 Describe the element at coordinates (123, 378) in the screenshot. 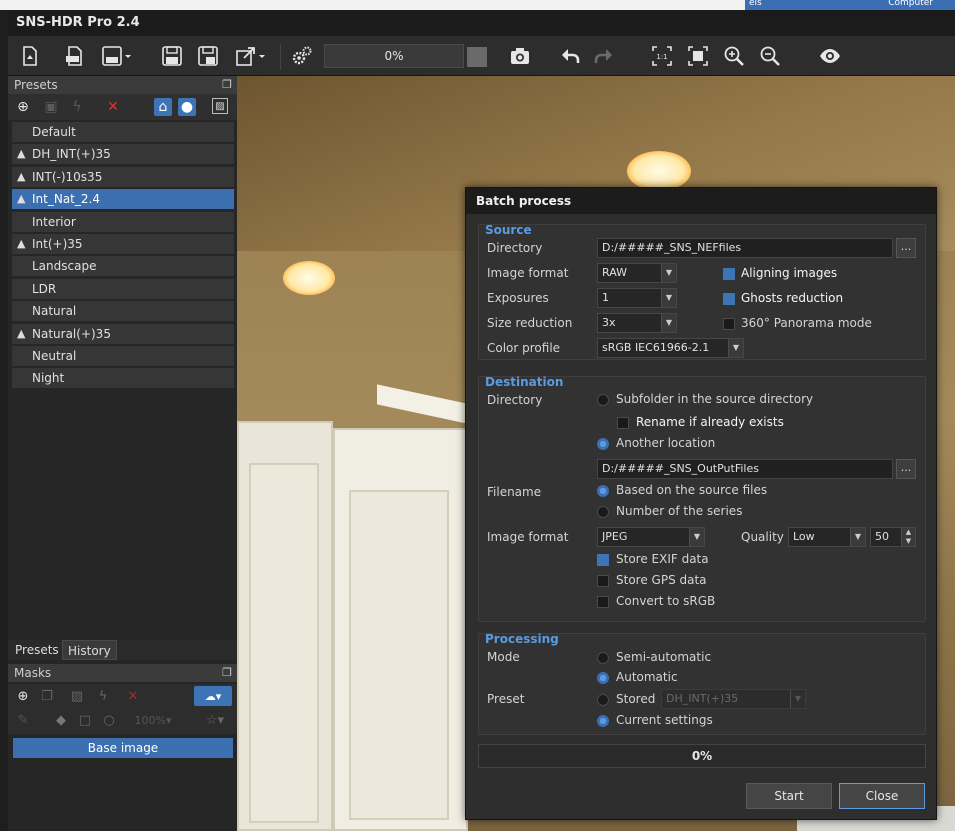

I see `preset-item-night: Night` at that location.